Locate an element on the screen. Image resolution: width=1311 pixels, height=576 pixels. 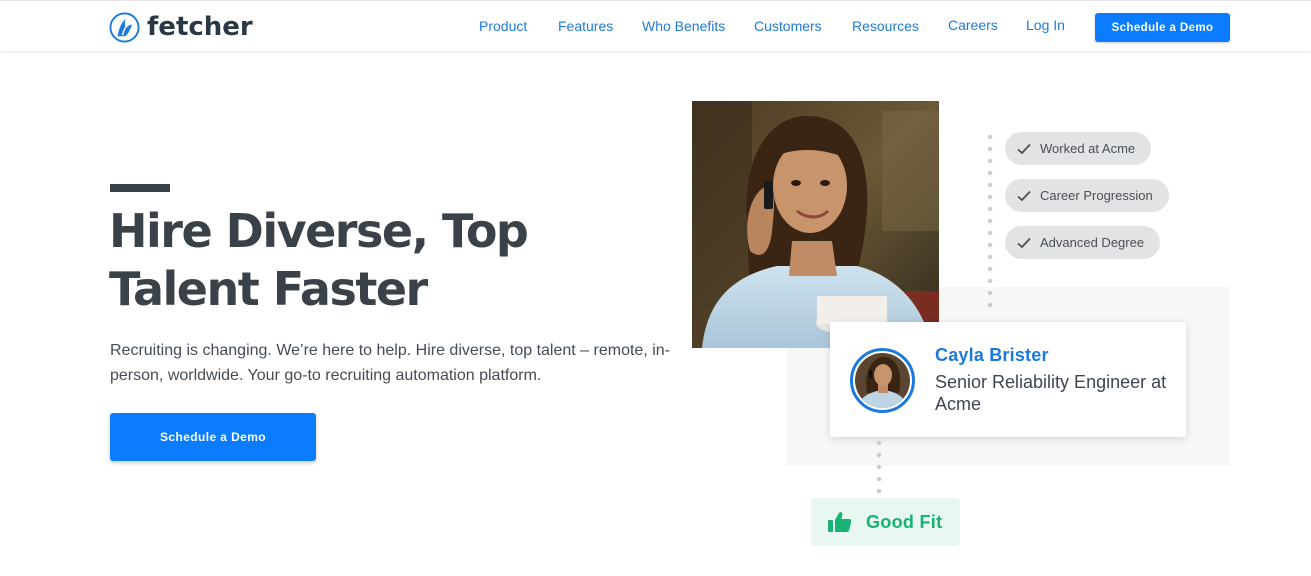
hero-schedule-demo-button: Schedule a Demo is located at coordinates (213, 437).